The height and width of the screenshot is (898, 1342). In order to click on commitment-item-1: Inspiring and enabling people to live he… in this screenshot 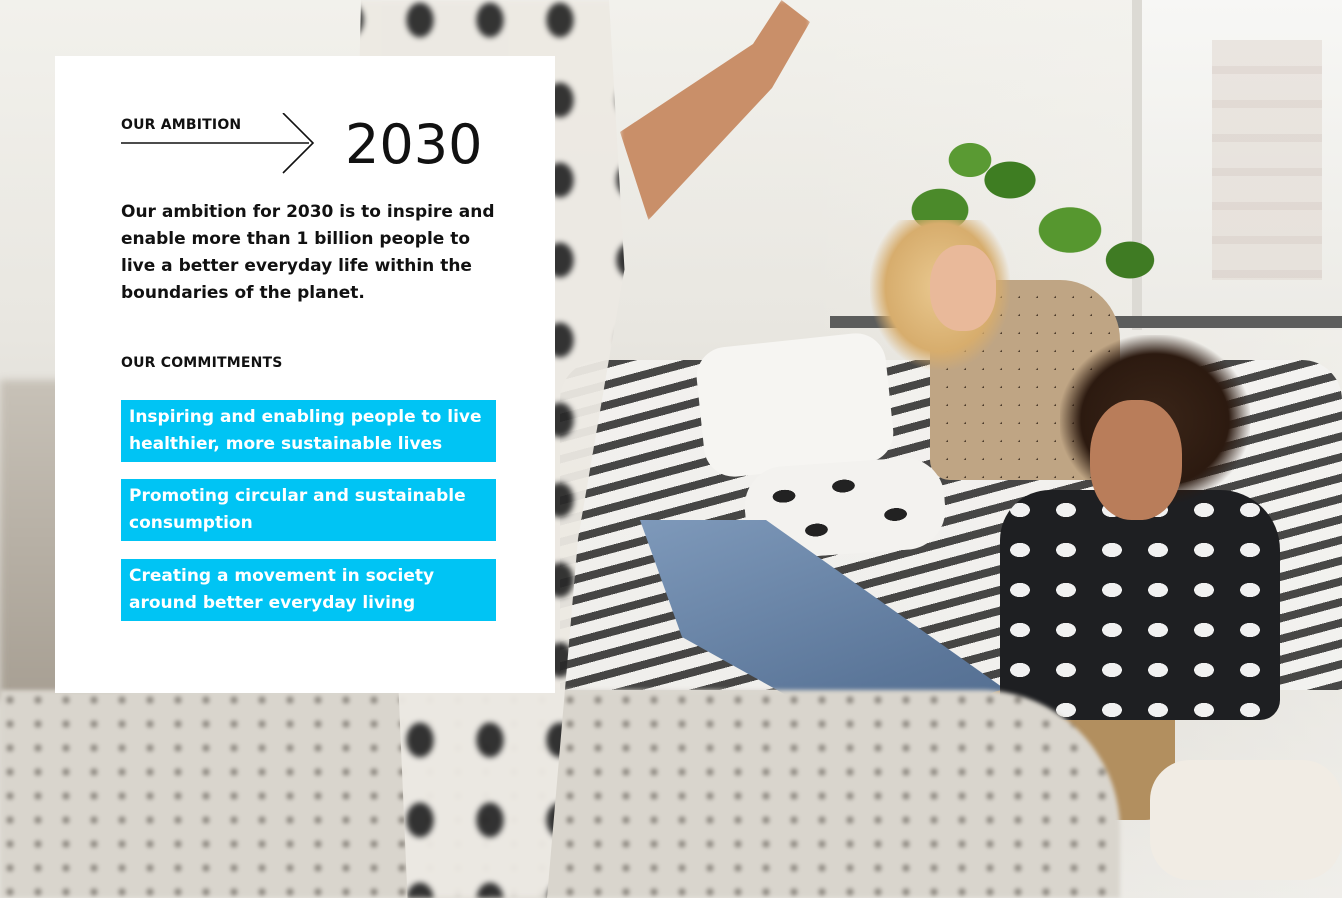, I will do `click(308, 431)`.